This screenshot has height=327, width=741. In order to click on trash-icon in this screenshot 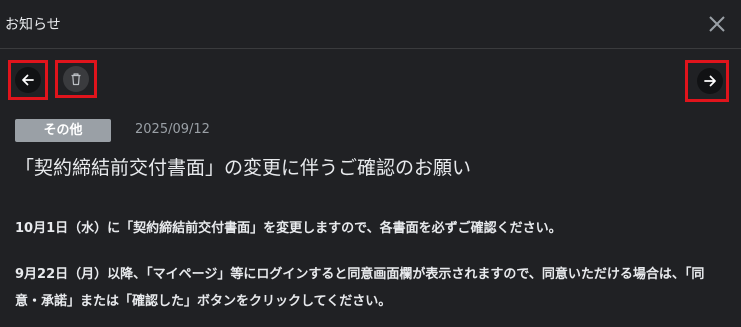, I will do `click(76, 79)`.